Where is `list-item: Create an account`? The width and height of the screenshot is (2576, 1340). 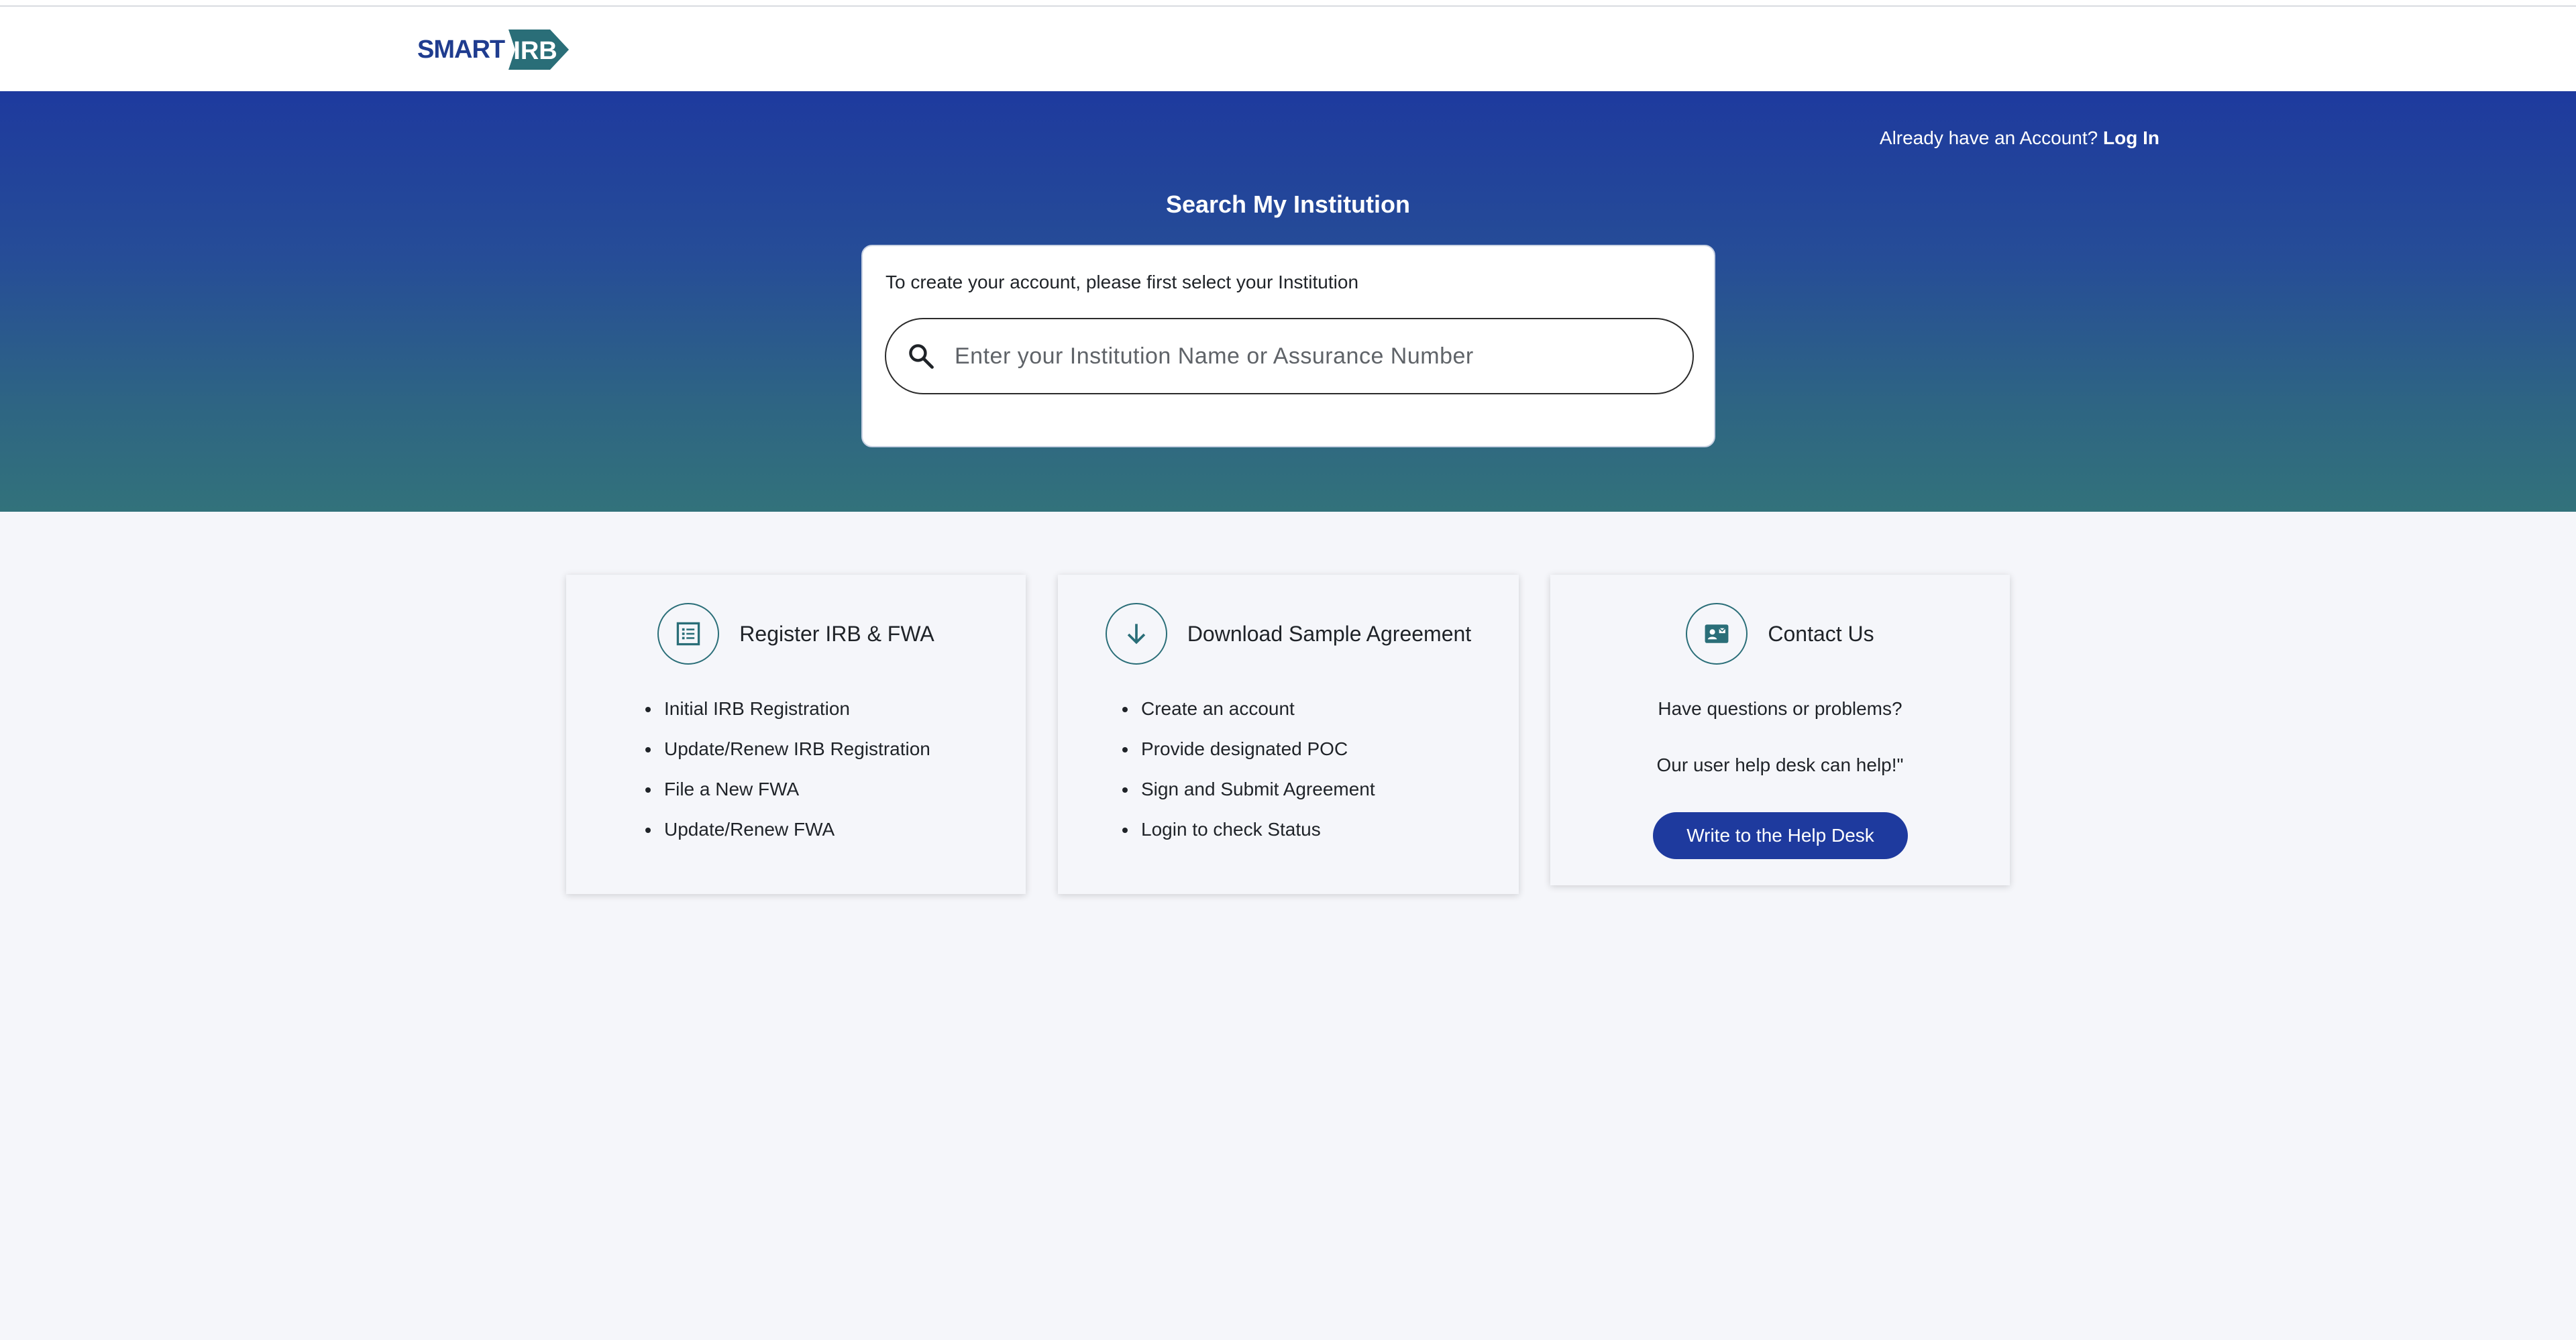 list-item: Create an account is located at coordinates (1248, 709).